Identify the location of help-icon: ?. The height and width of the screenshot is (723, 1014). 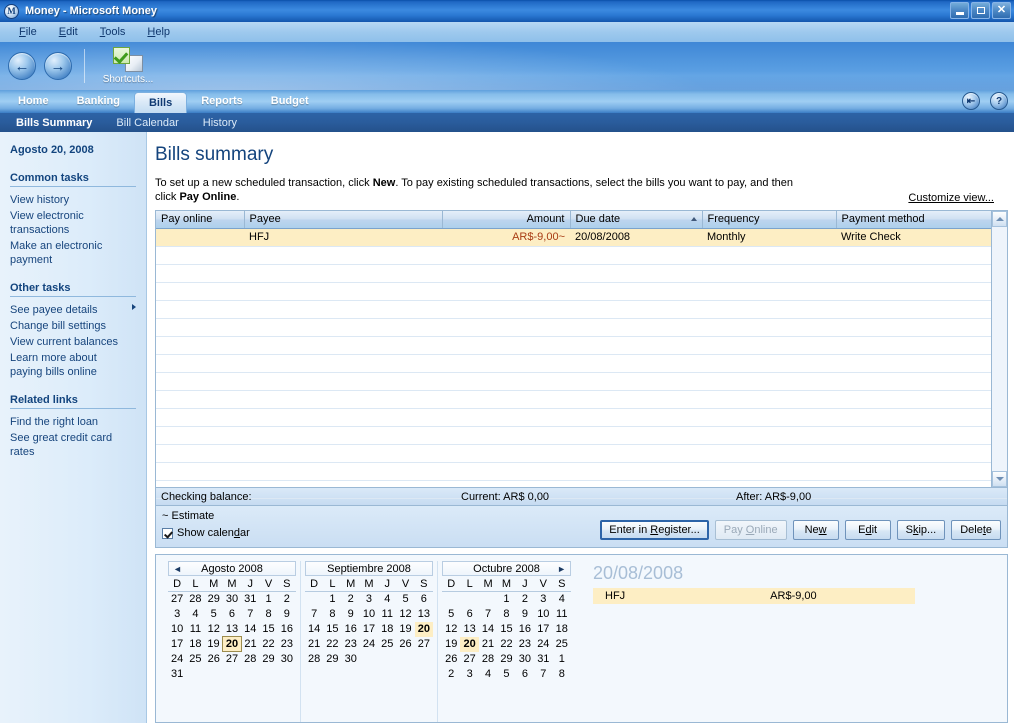
(999, 101).